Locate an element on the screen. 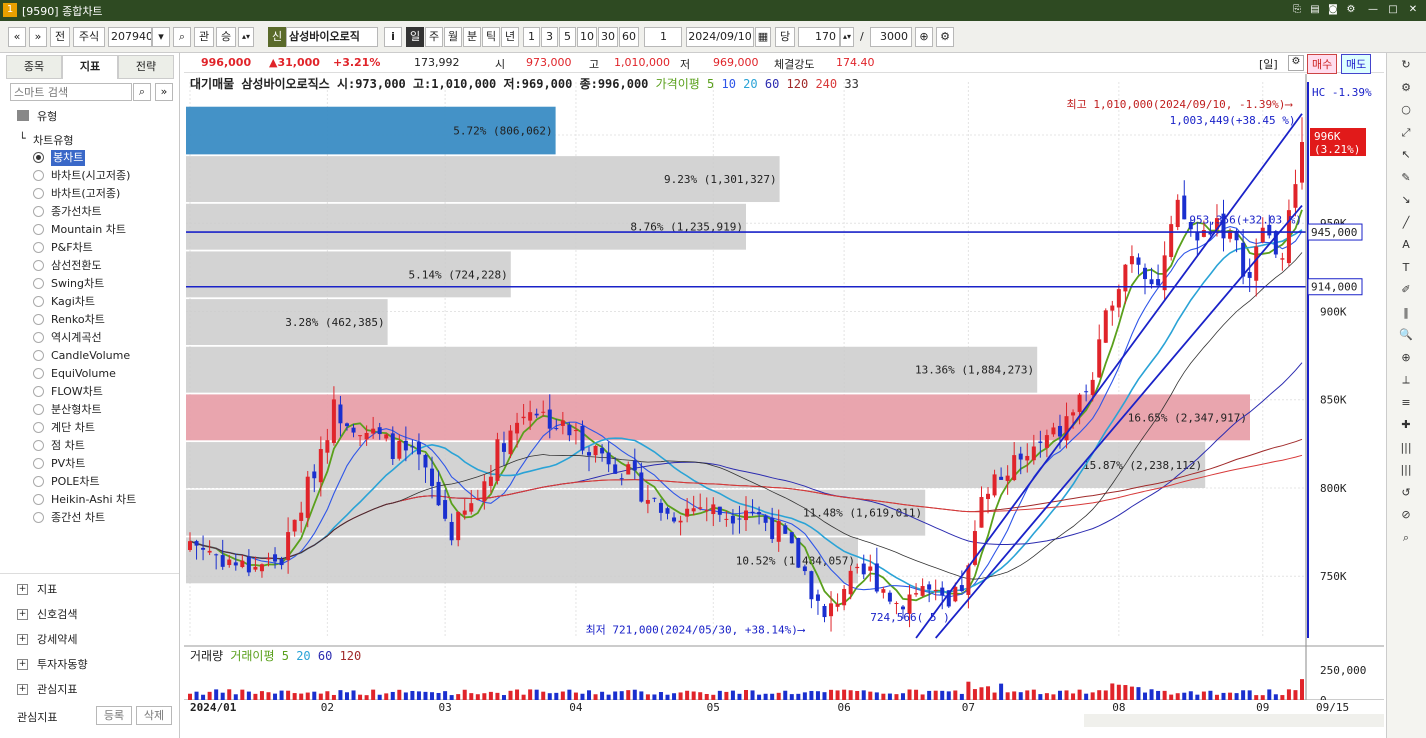 The height and width of the screenshot is (738, 1426). calendar-icon: ▦ is located at coordinates (763, 37).